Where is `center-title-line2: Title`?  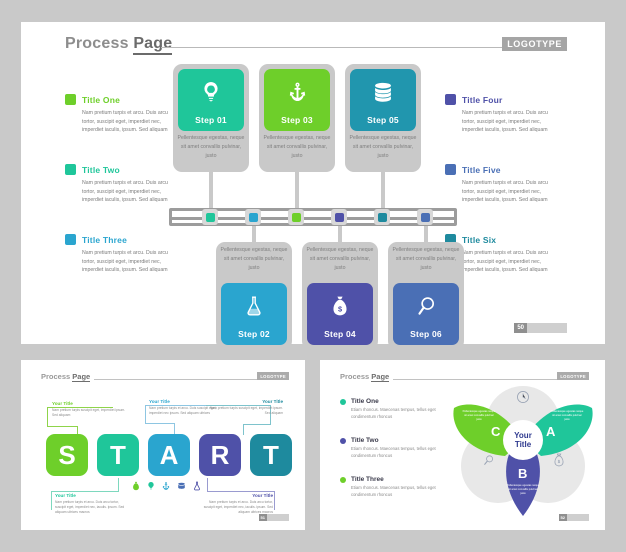 center-title-line2: Title is located at coordinates (523, 444).